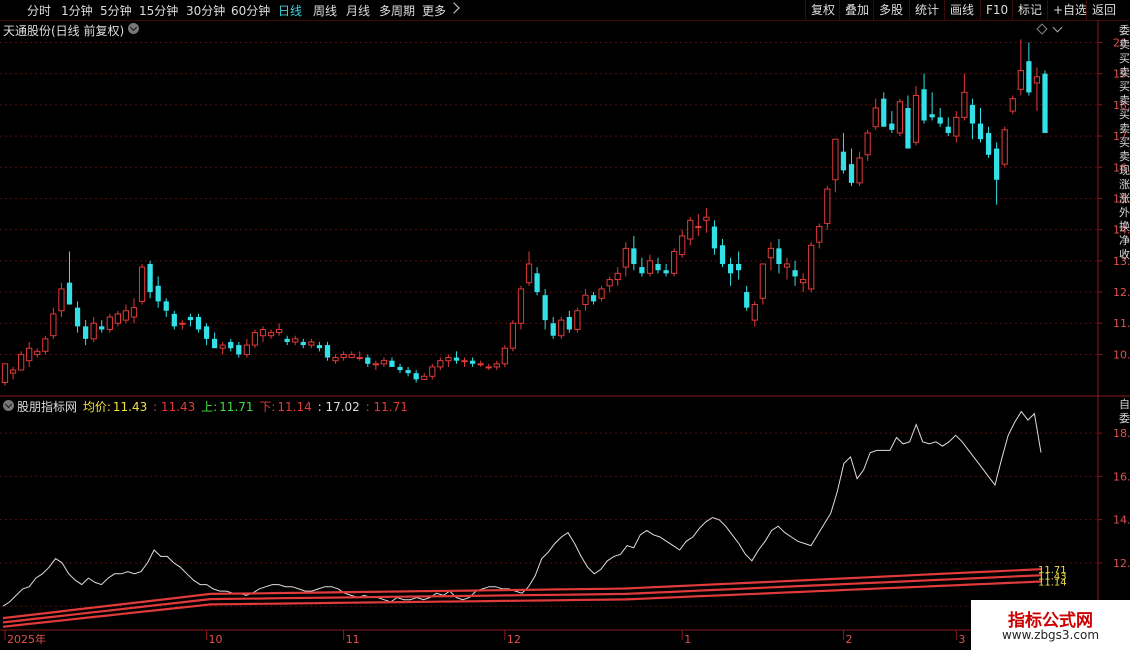 This screenshot has height=650, width=1130. Describe the element at coordinates (353, 639) in the screenshot. I see `time-tick-label: 11` at that location.